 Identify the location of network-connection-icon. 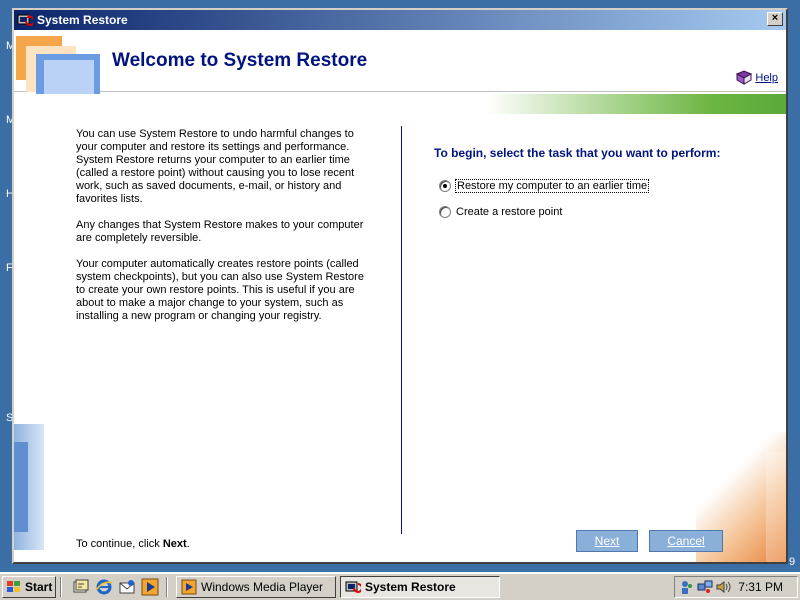
(705, 587).